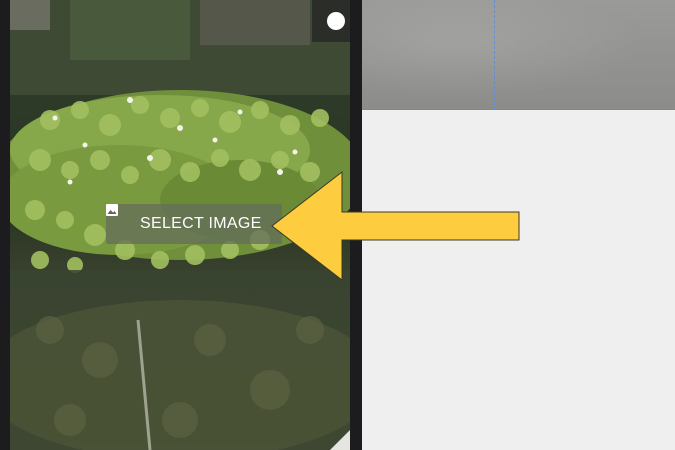 The width and height of the screenshot is (675, 450). What do you see at coordinates (395, 226) in the screenshot?
I see `annotation-arrow` at bounding box center [395, 226].